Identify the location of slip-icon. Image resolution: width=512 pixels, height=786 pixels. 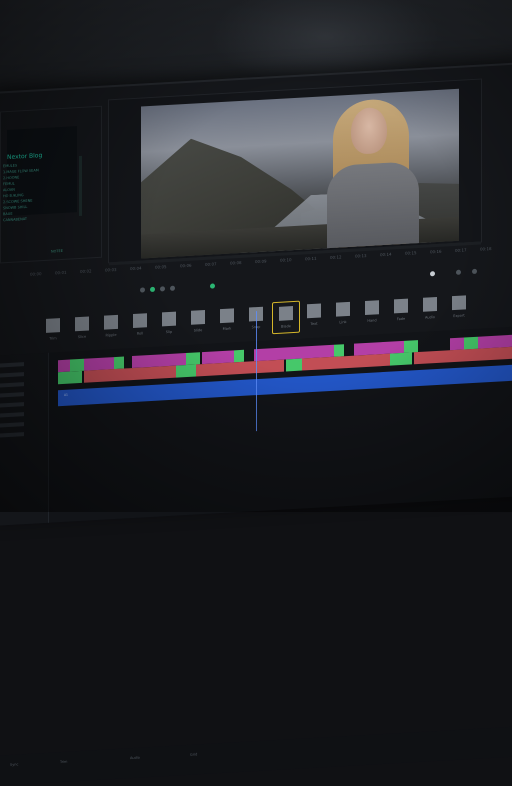
(169, 319).